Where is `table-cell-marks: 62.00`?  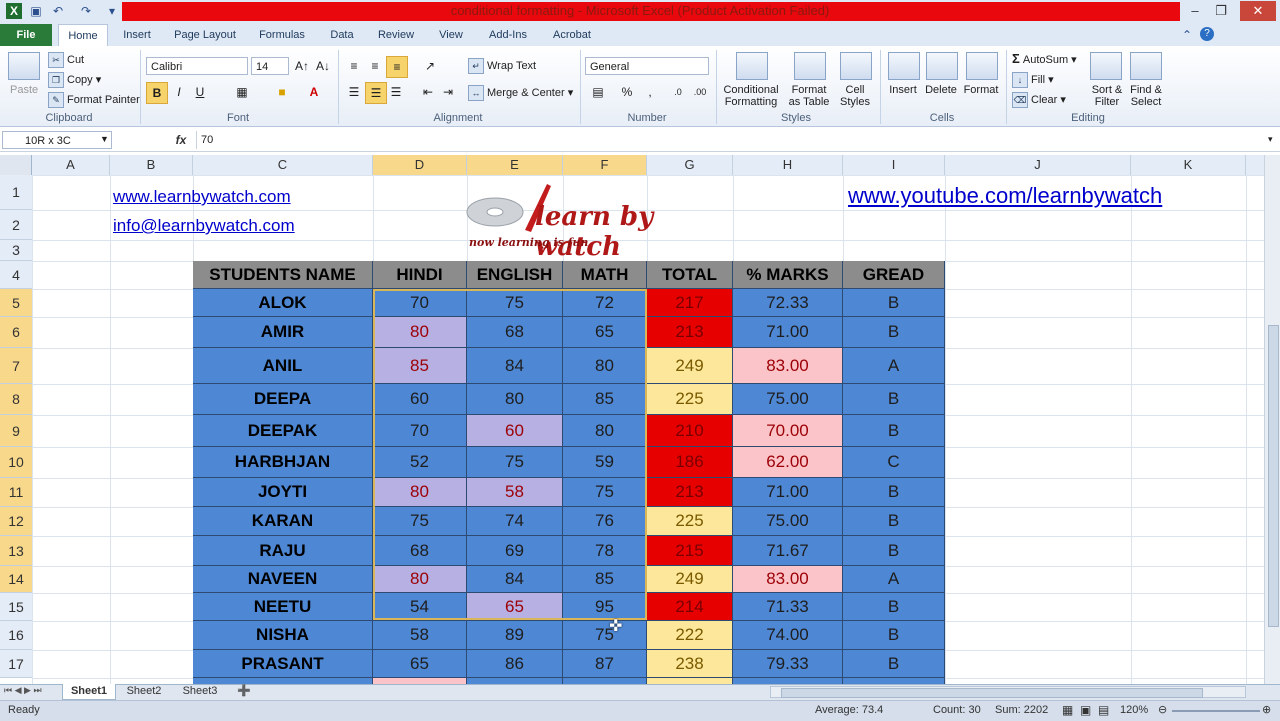
table-cell-marks: 62.00 is located at coordinates (788, 462).